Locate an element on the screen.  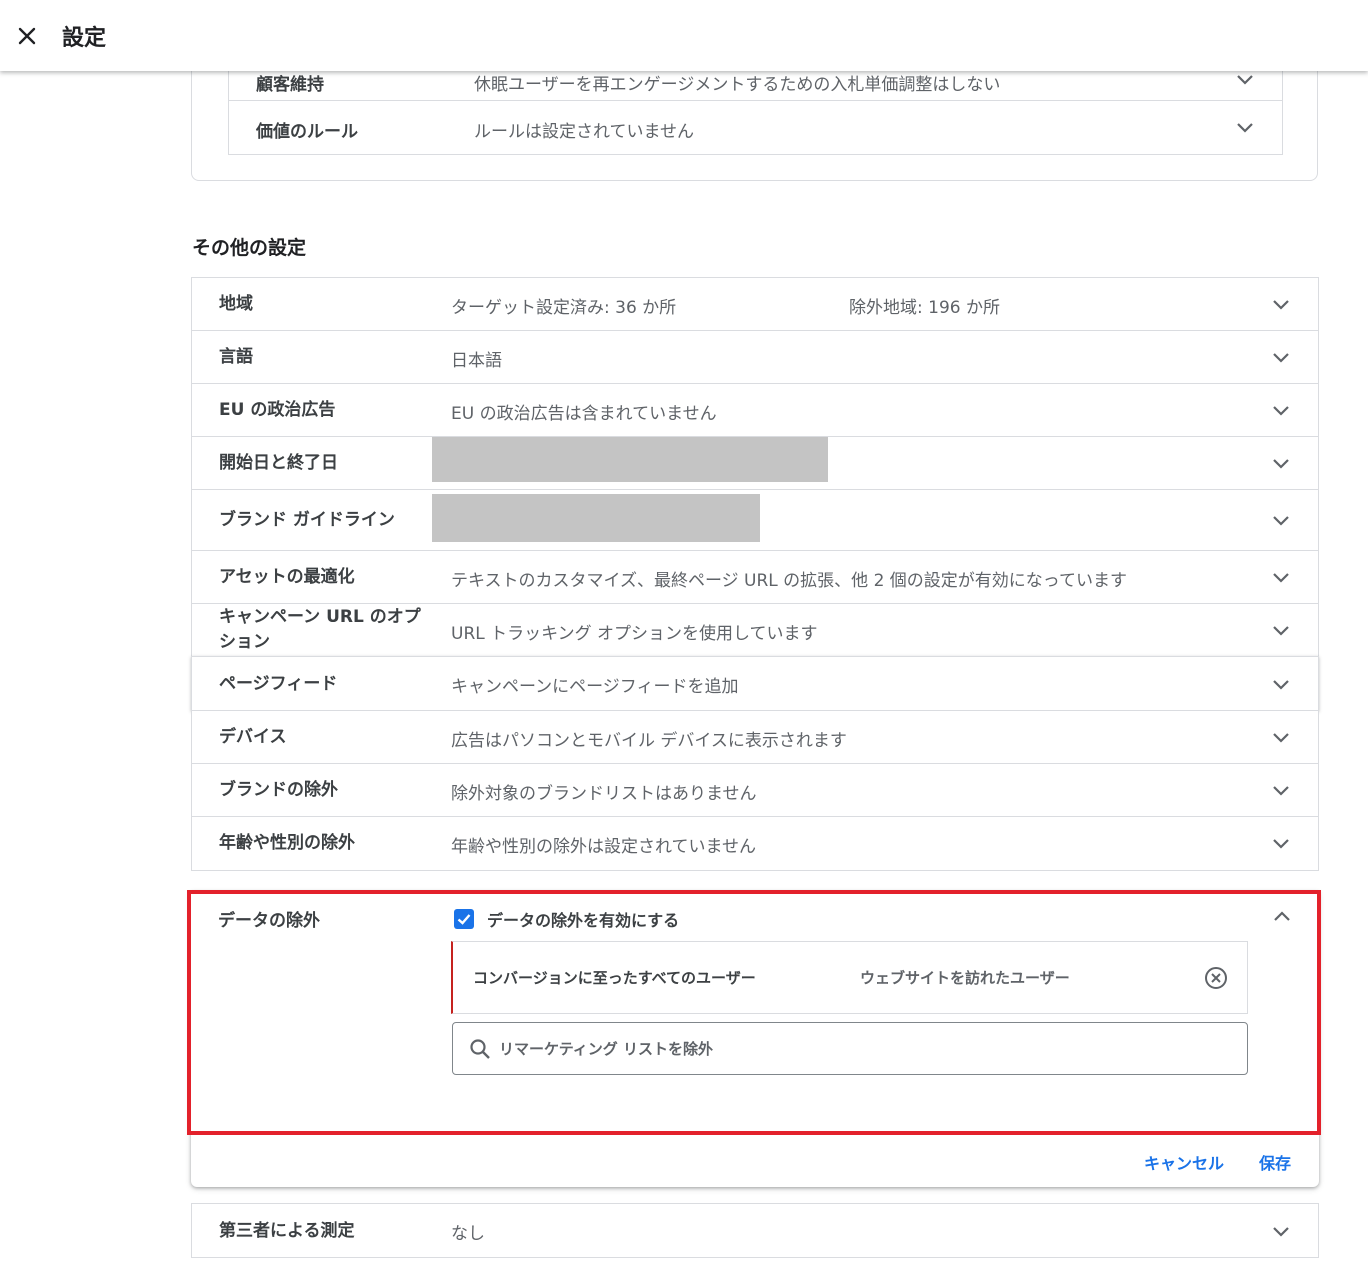
value-rules-row: 価値のルール ルールは設定されていません is located at coordinates (755, 127).